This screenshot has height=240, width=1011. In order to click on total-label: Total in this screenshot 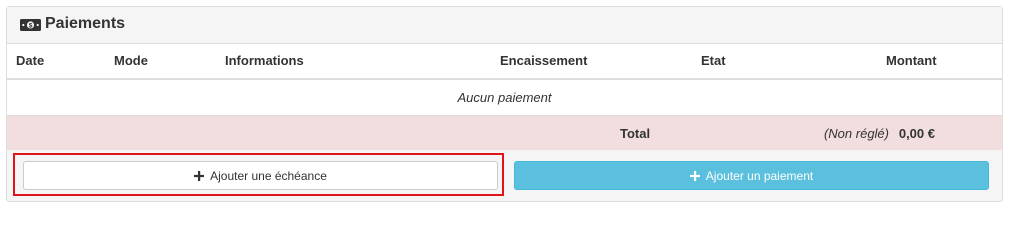, I will do `click(635, 133)`.